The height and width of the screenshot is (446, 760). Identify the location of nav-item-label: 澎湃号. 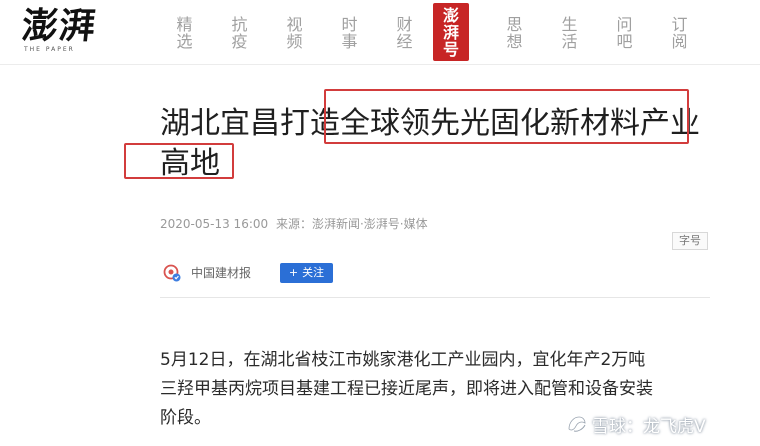
(451, 32).